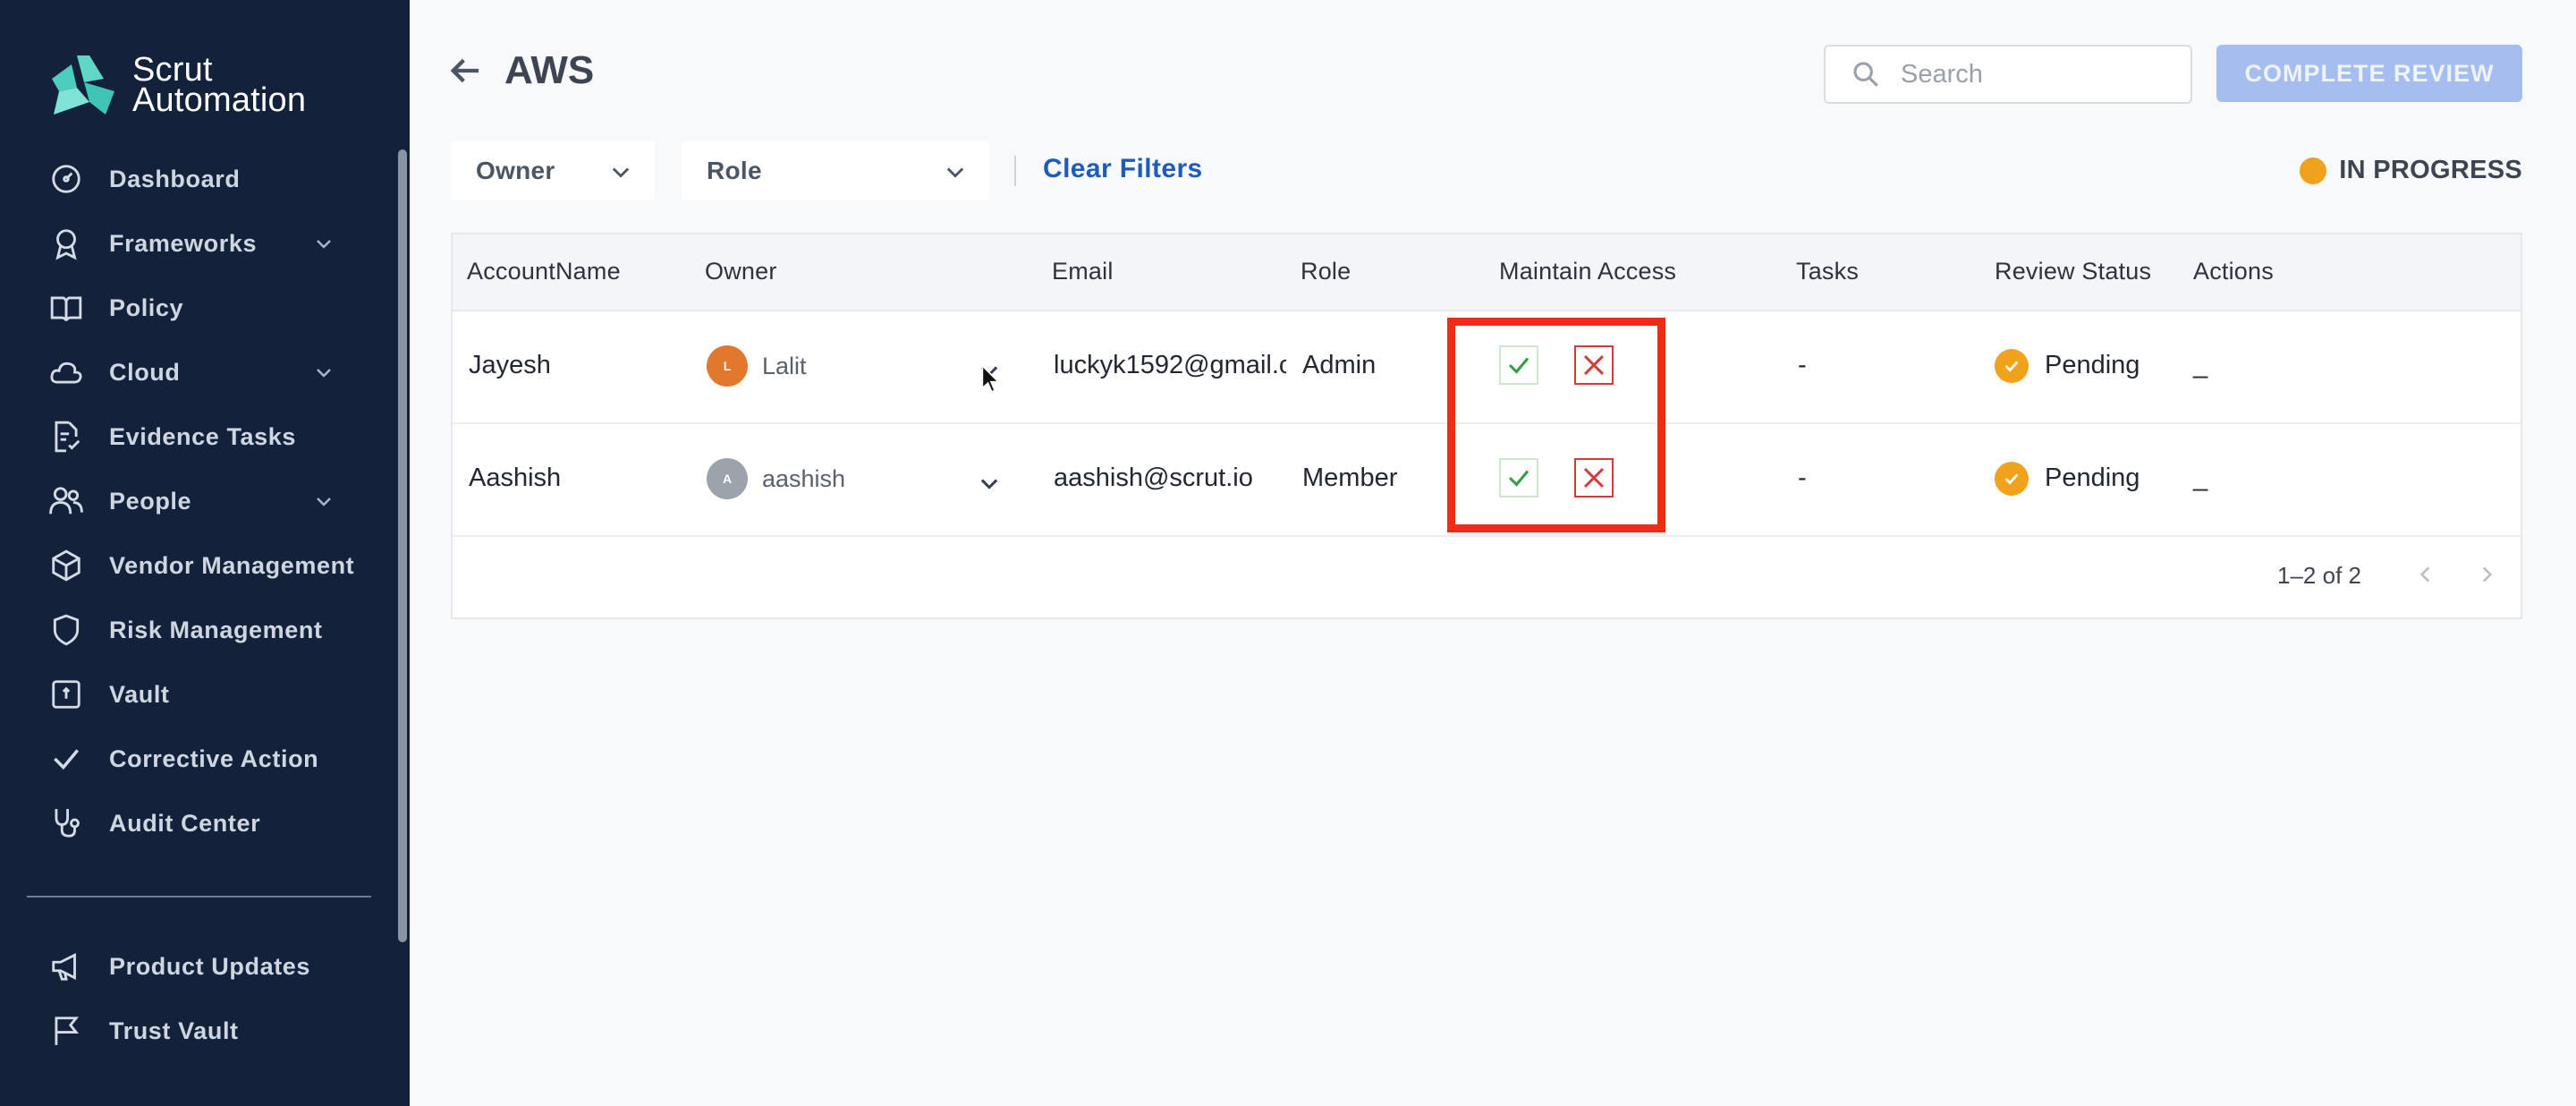  What do you see at coordinates (203, 694) in the screenshot?
I see `sidebar-item-vault: Vault` at bounding box center [203, 694].